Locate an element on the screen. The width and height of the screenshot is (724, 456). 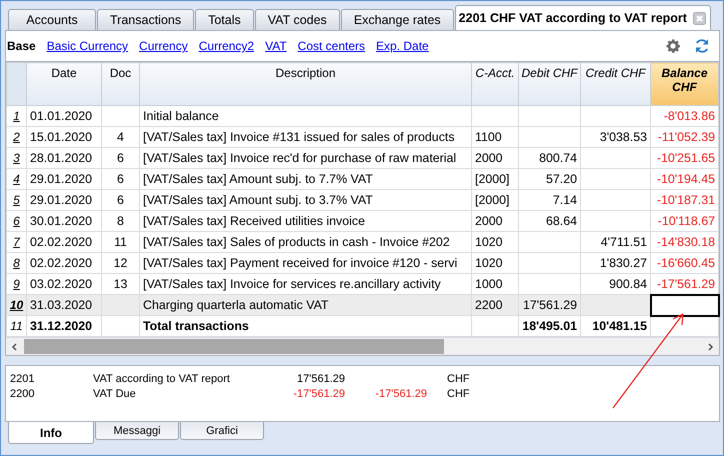
row-number: 3 is located at coordinates (16, 158).